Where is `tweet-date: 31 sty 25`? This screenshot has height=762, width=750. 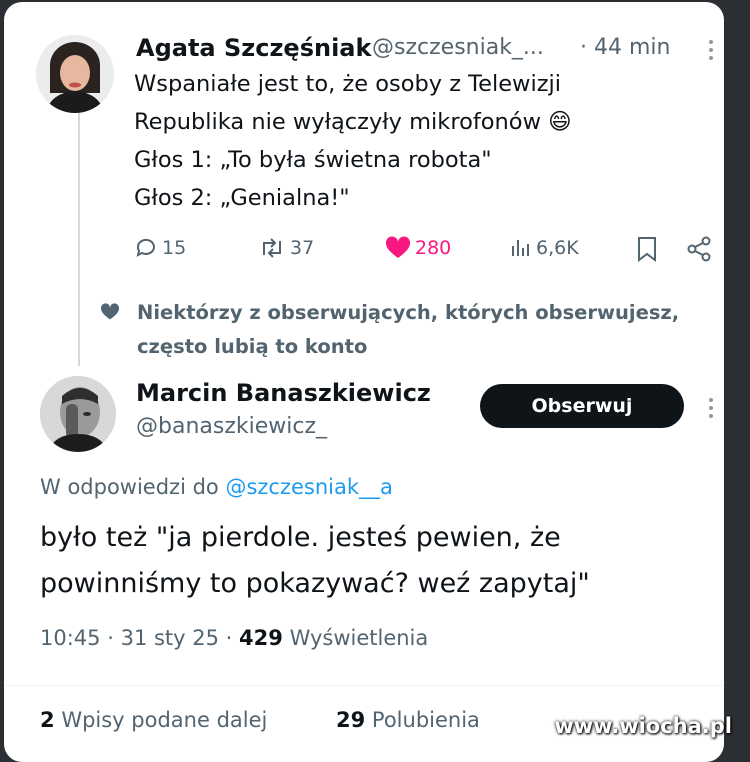 tweet-date: 31 sty 25 is located at coordinates (170, 638).